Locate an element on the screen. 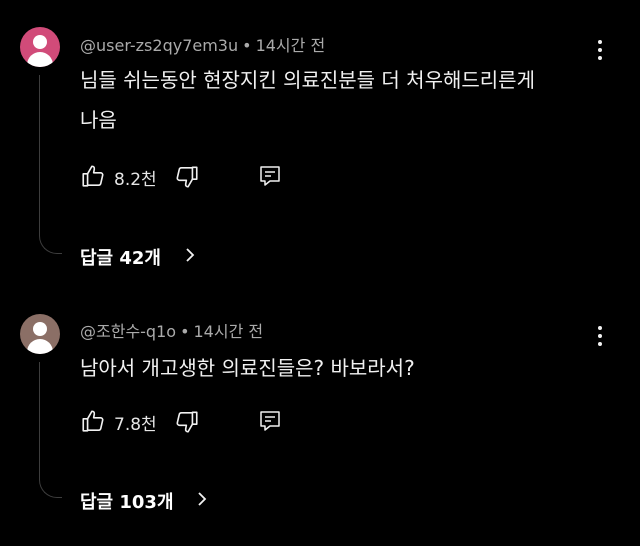  author-name: @user-zs2qy7em3u is located at coordinates (159, 45).